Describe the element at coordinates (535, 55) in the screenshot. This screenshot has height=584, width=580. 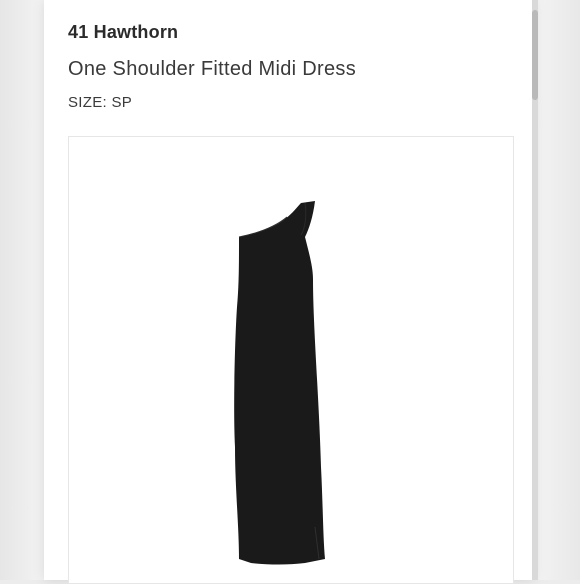
I see `scrollbar-thumb` at that location.